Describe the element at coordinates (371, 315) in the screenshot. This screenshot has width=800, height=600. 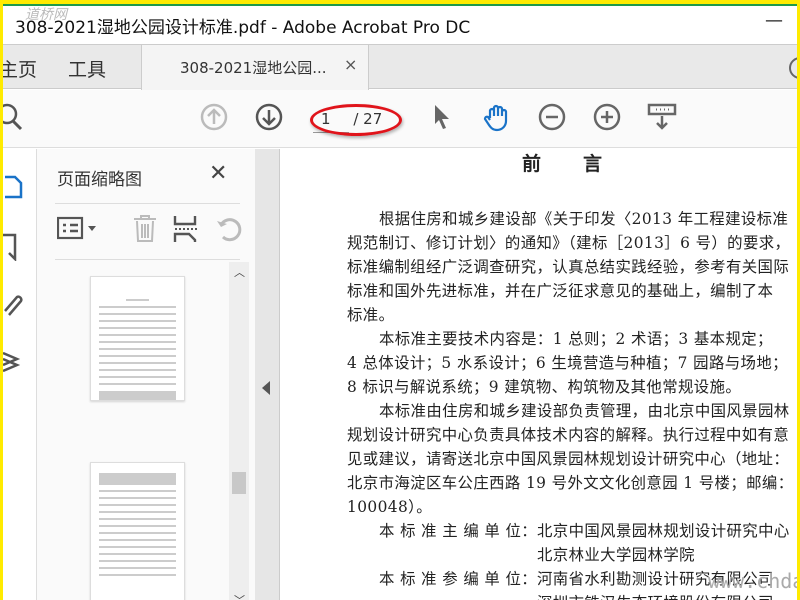
I see `document-text-line: 标准。` at that location.